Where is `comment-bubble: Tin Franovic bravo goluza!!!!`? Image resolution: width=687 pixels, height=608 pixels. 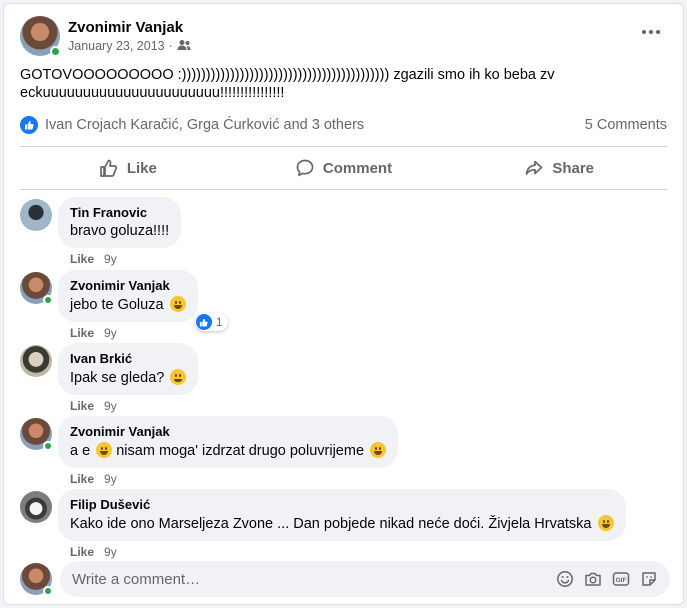 comment-bubble: Tin Franovic bravo goluza!!!! is located at coordinates (120, 222).